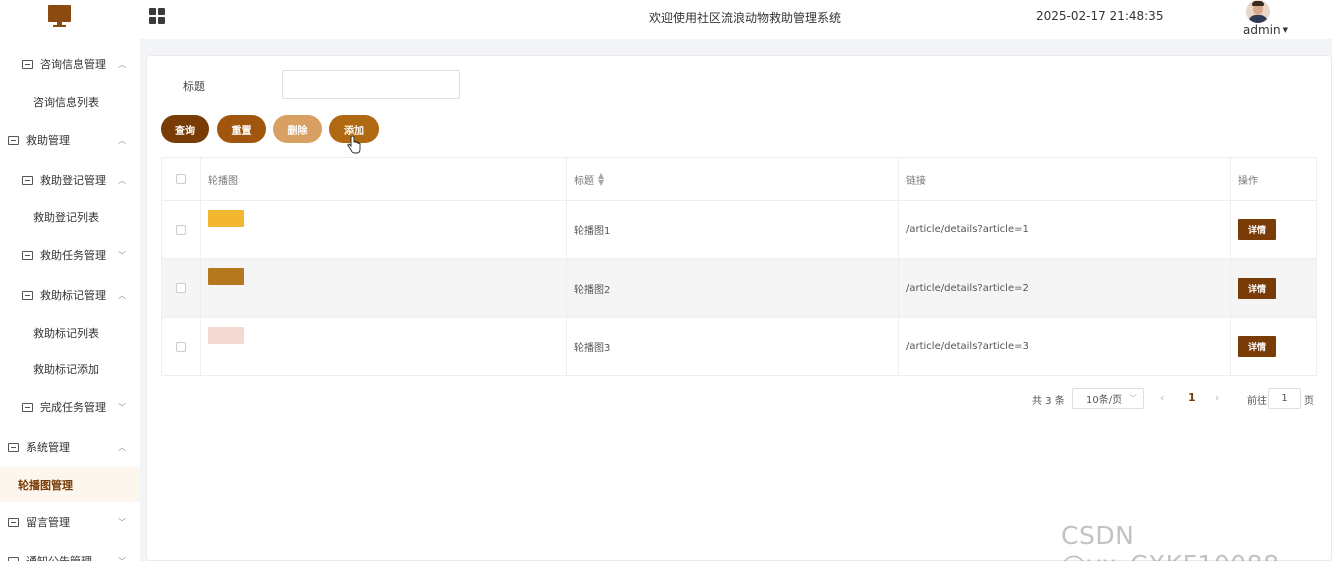 This screenshot has width=1332, height=561. What do you see at coordinates (70, 64) in the screenshot?
I see `sidebar-item-consult-management: 咨询信息管理 ︿` at bounding box center [70, 64].